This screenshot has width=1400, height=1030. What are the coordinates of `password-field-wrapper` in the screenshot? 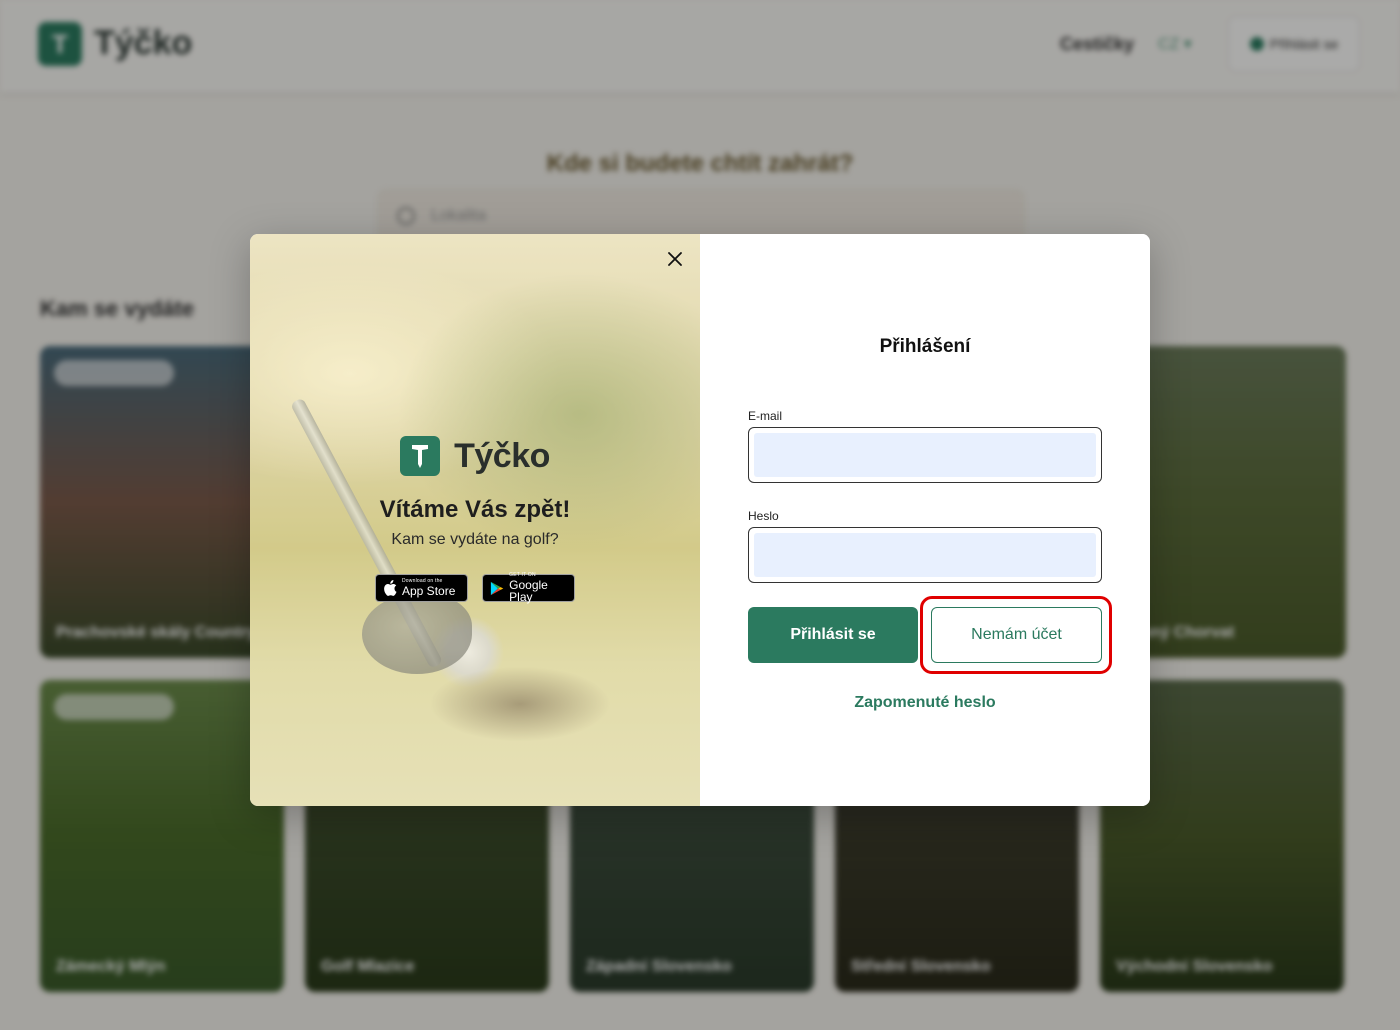 It's located at (925, 555).